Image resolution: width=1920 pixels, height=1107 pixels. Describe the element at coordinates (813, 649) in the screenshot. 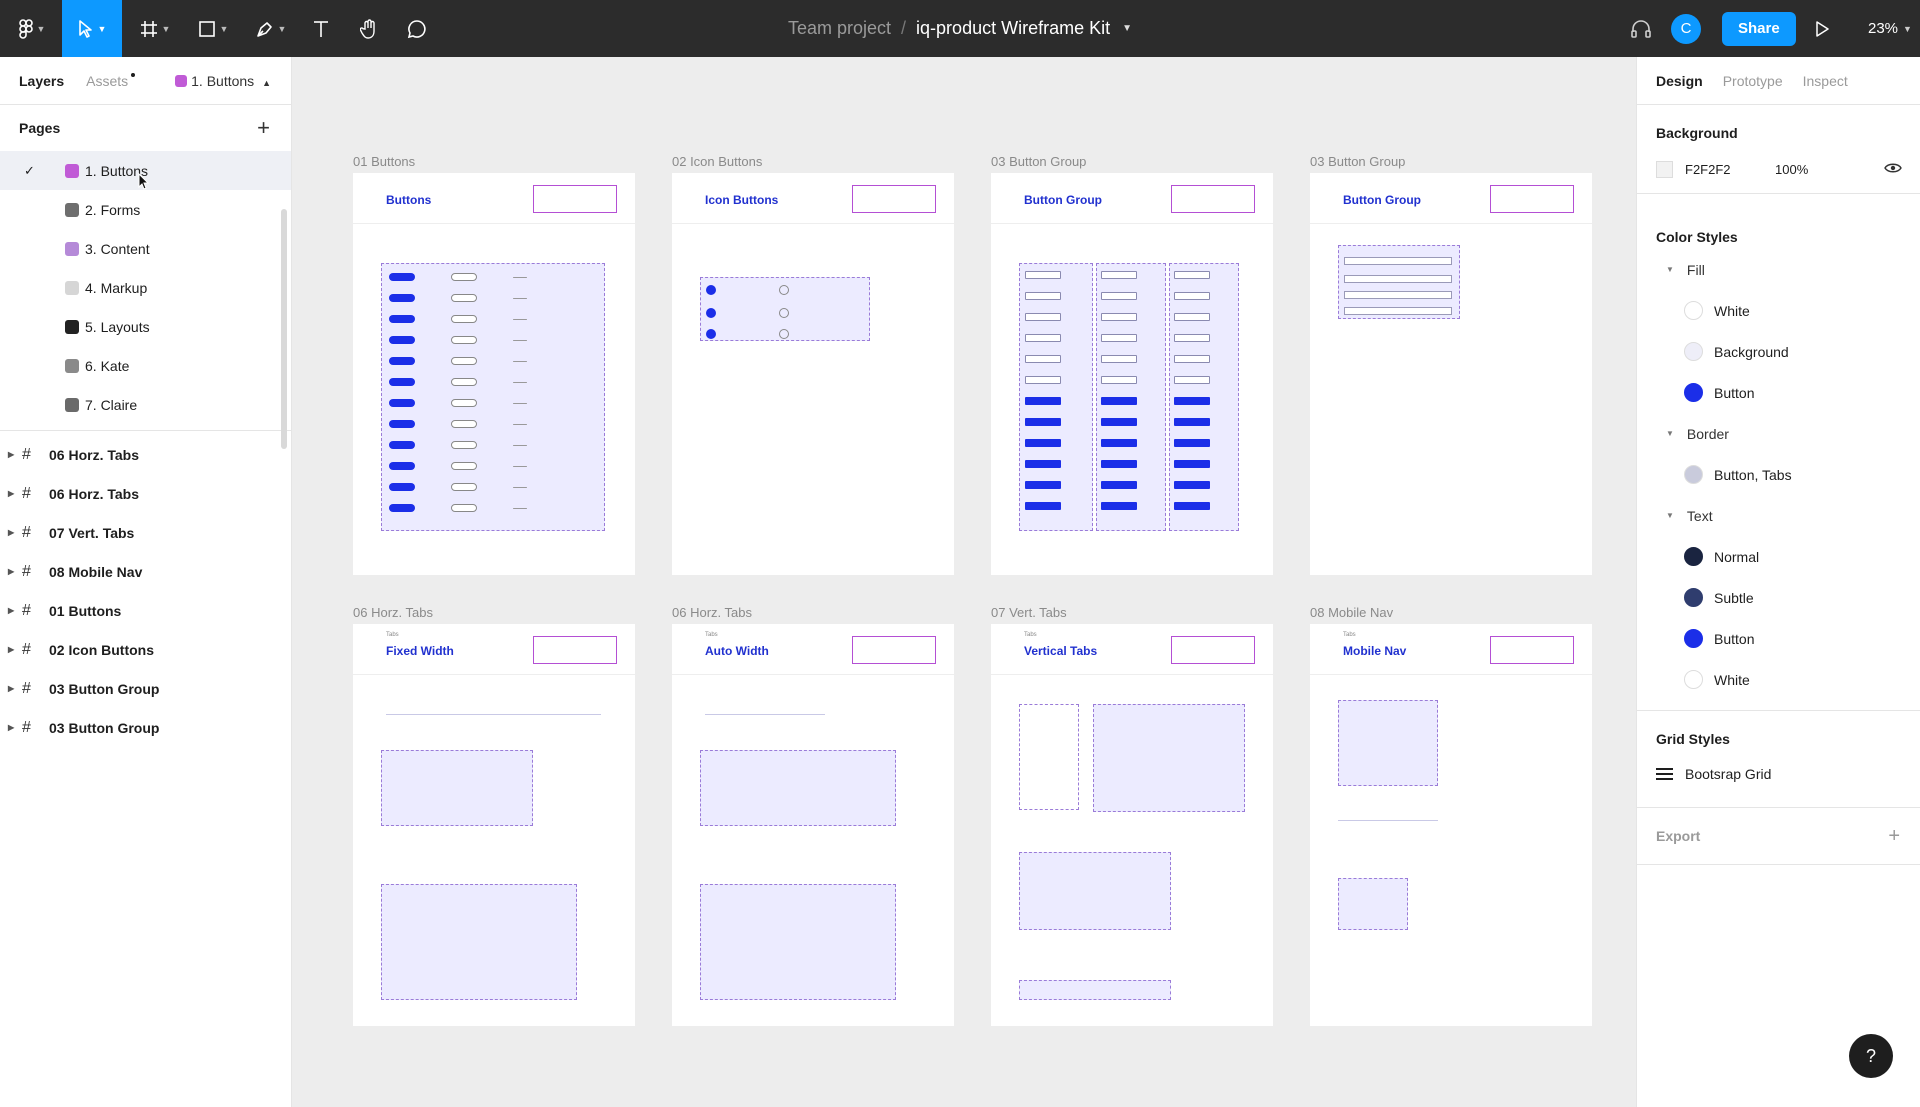

I see `frame-header: Tabs Auto Width` at that location.